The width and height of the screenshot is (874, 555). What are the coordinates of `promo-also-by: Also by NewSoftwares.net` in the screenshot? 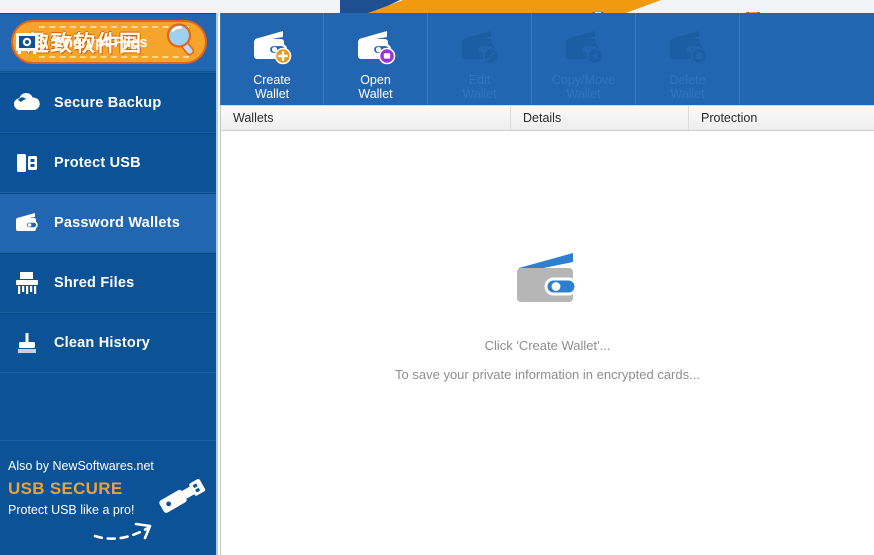 It's located at (81, 466).